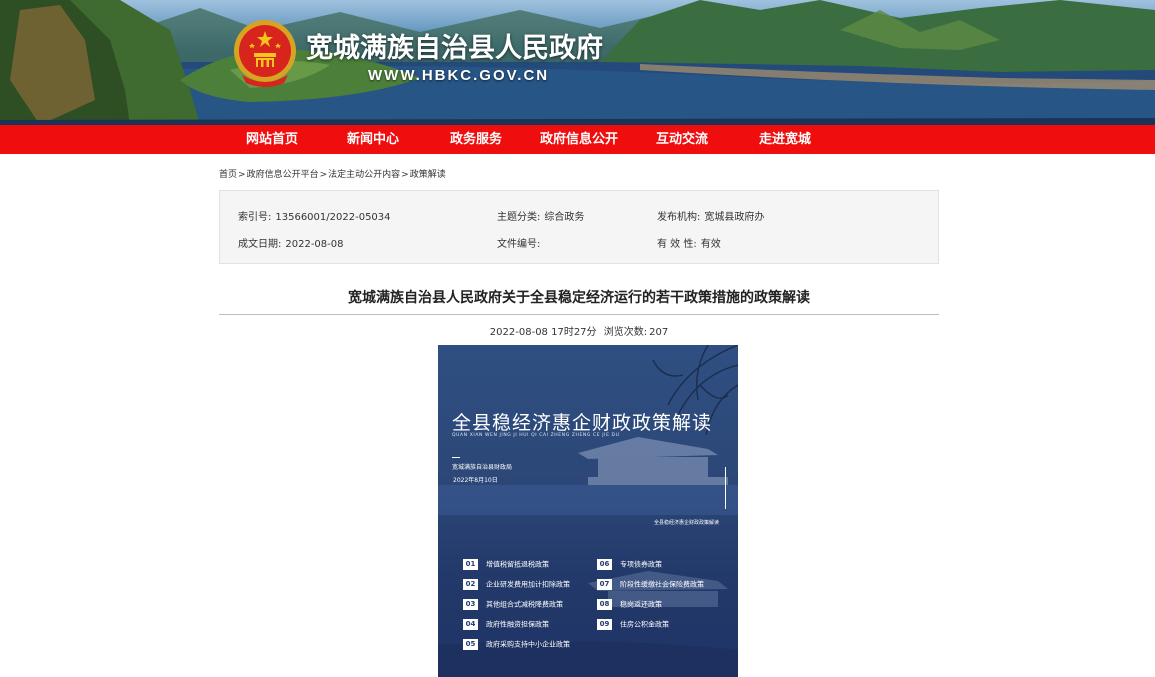  I want to click on breadcrumb-home: 首页, so click(228, 175).